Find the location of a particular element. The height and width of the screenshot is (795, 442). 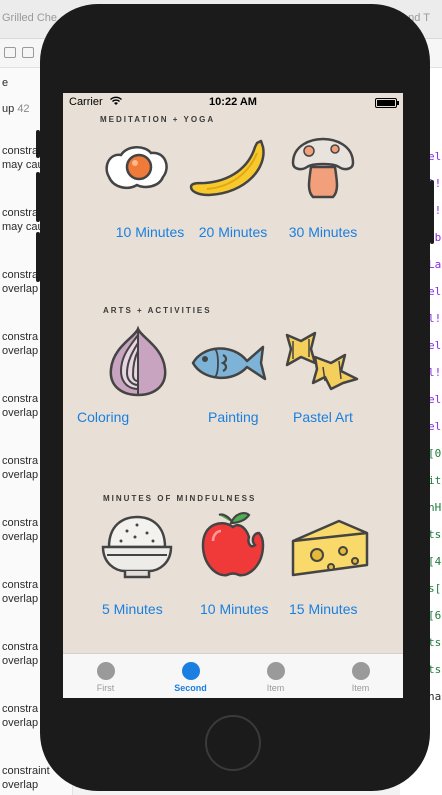

status-time: 10:22 AM is located at coordinates (233, 102).